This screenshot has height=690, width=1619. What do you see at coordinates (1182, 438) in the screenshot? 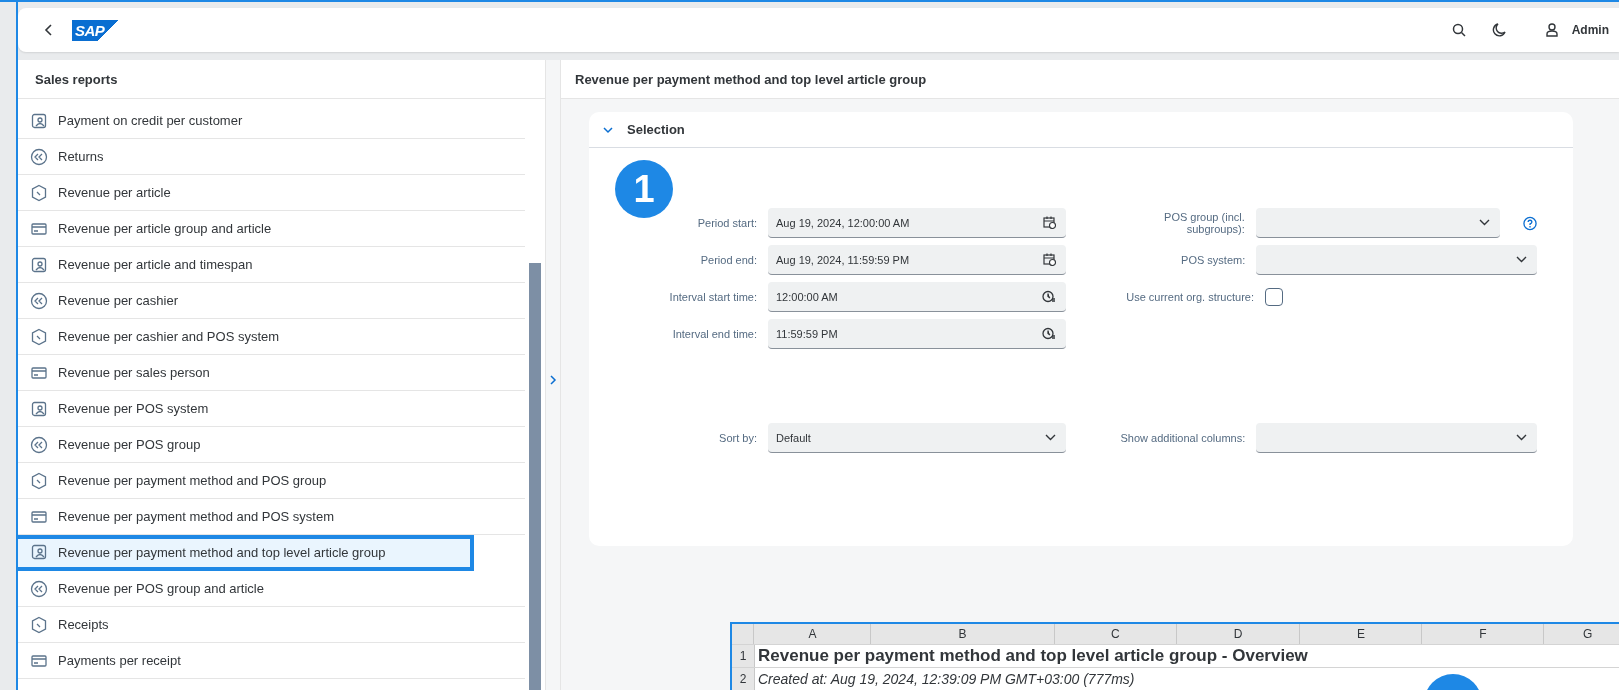
I see `field-label: Show additional columns:` at bounding box center [1182, 438].